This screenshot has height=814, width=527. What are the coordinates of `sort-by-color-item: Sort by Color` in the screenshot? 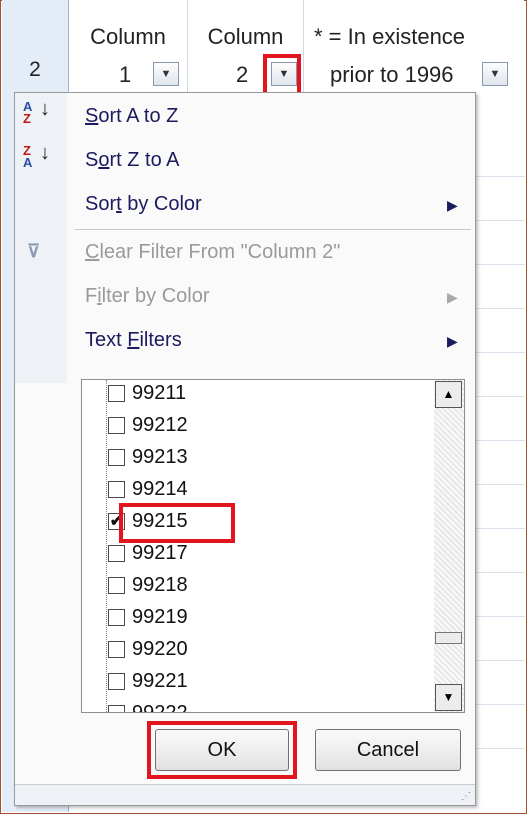 It's located at (143, 204).